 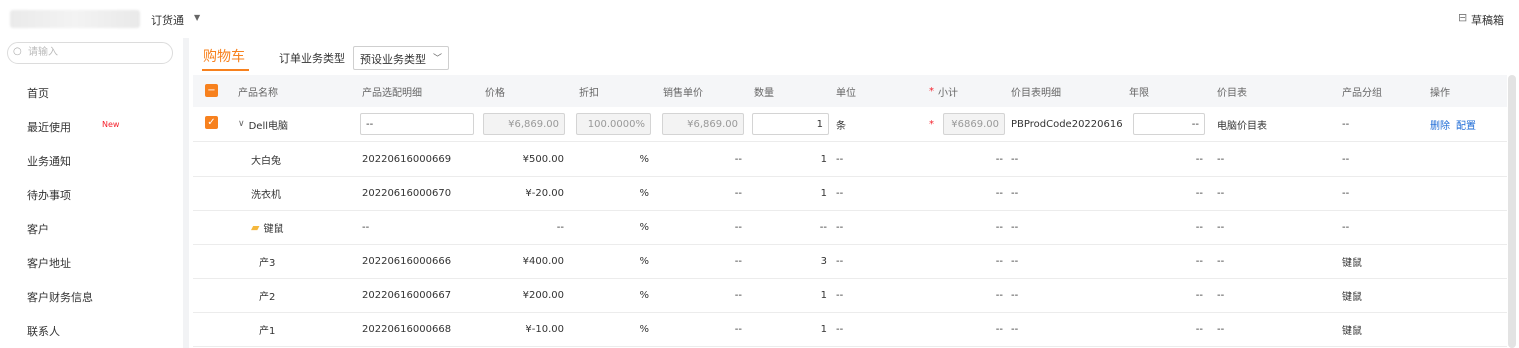 What do you see at coordinates (1257, 124) in the screenshot?
I see `pricebook-link: 电脑价目表` at bounding box center [1257, 124].